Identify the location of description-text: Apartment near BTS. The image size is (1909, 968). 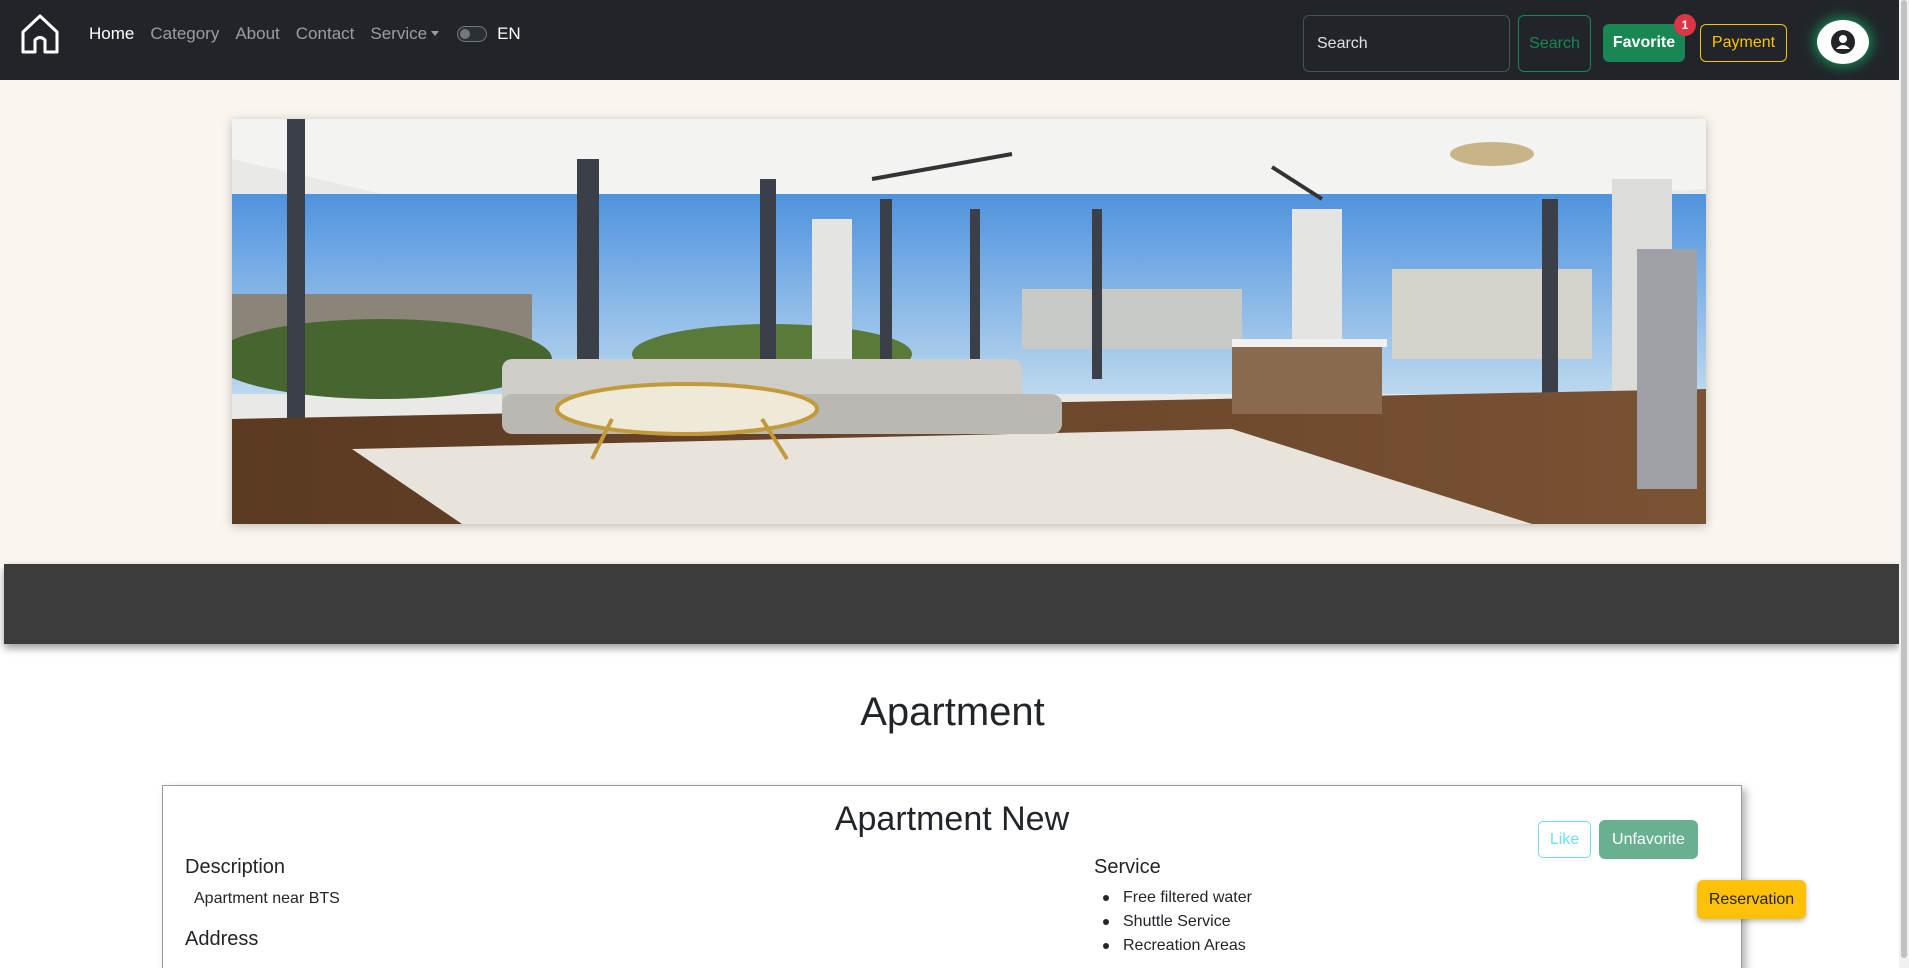
(267, 898).